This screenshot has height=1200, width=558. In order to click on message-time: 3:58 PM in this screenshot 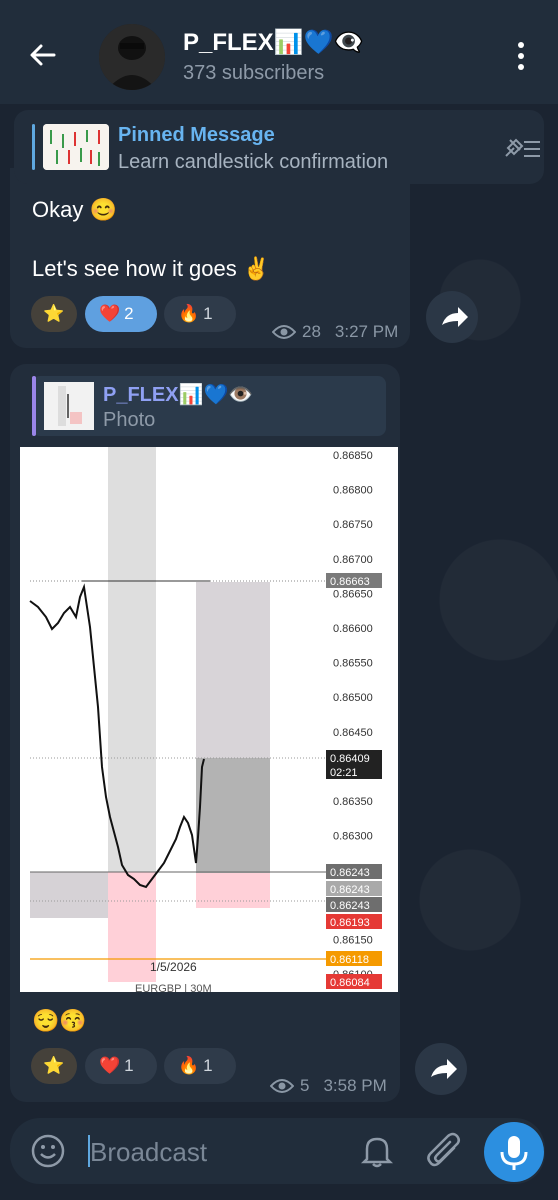, I will do `click(355, 1085)`.